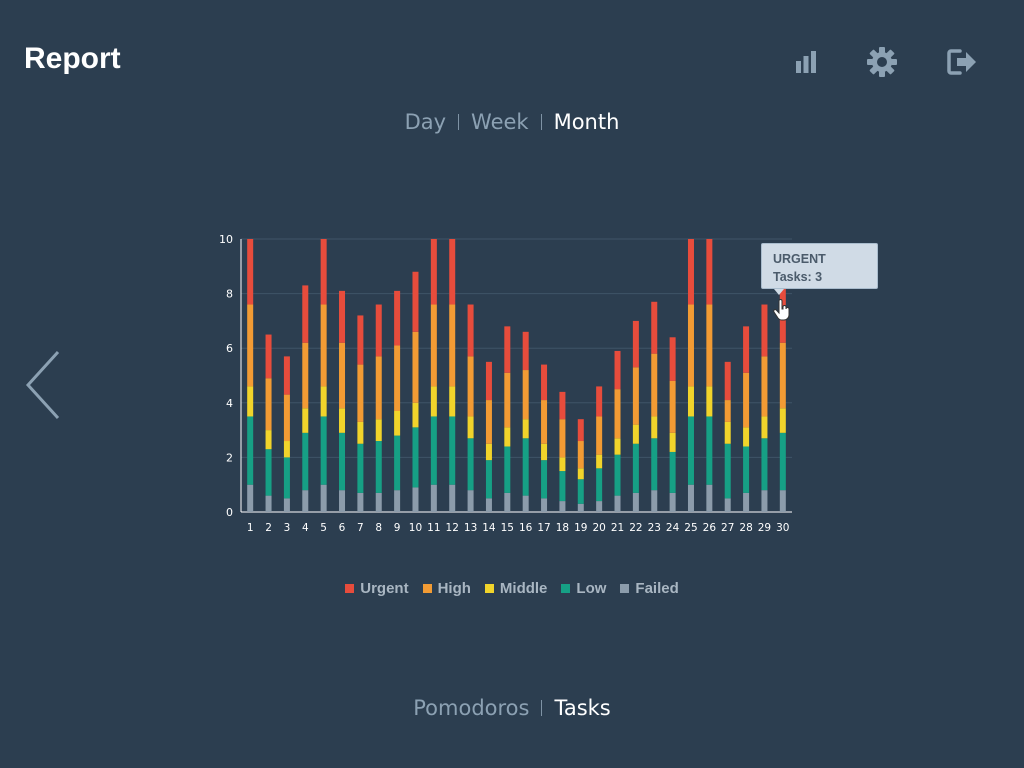 The image size is (1024, 768). What do you see at coordinates (470, 528) in the screenshot?
I see `x-tick-label: 13` at bounding box center [470, 528].